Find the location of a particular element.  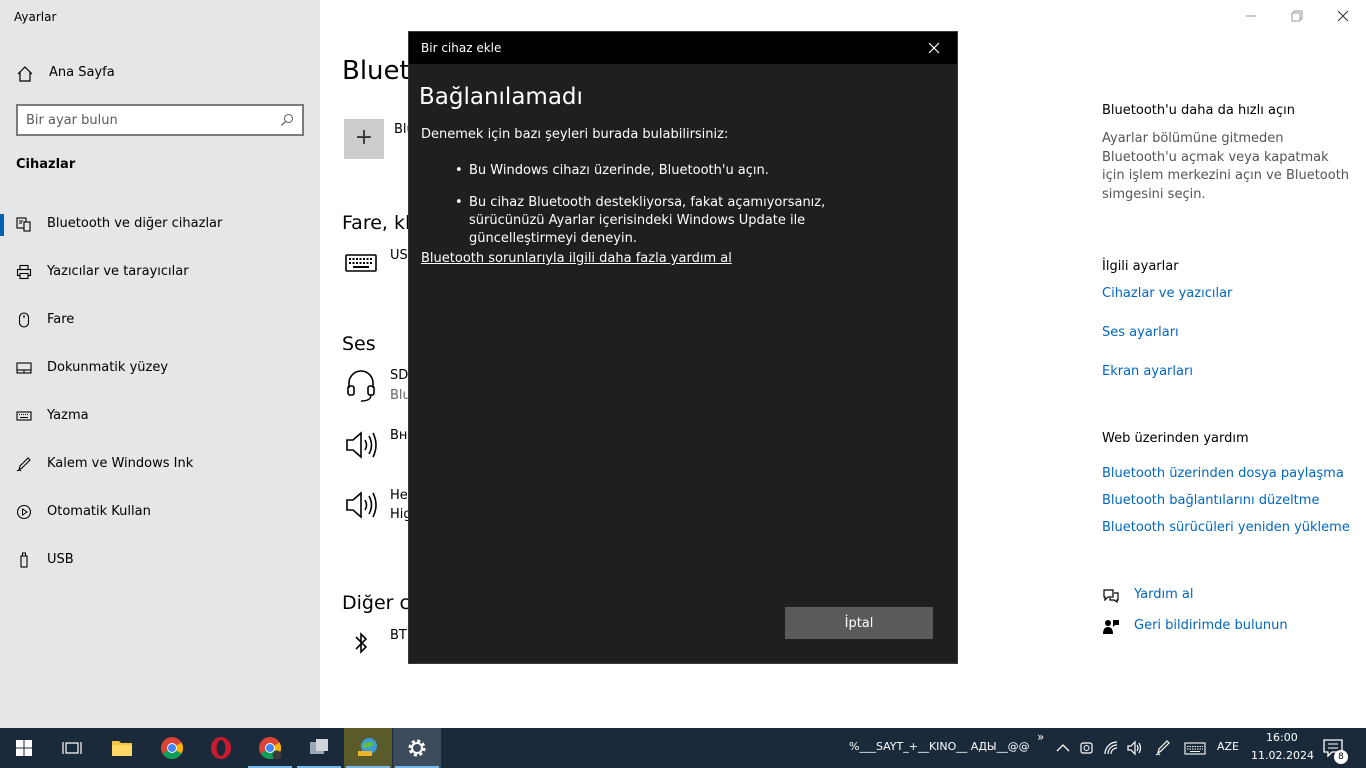

settings-search is located at coordinates (160, 120).